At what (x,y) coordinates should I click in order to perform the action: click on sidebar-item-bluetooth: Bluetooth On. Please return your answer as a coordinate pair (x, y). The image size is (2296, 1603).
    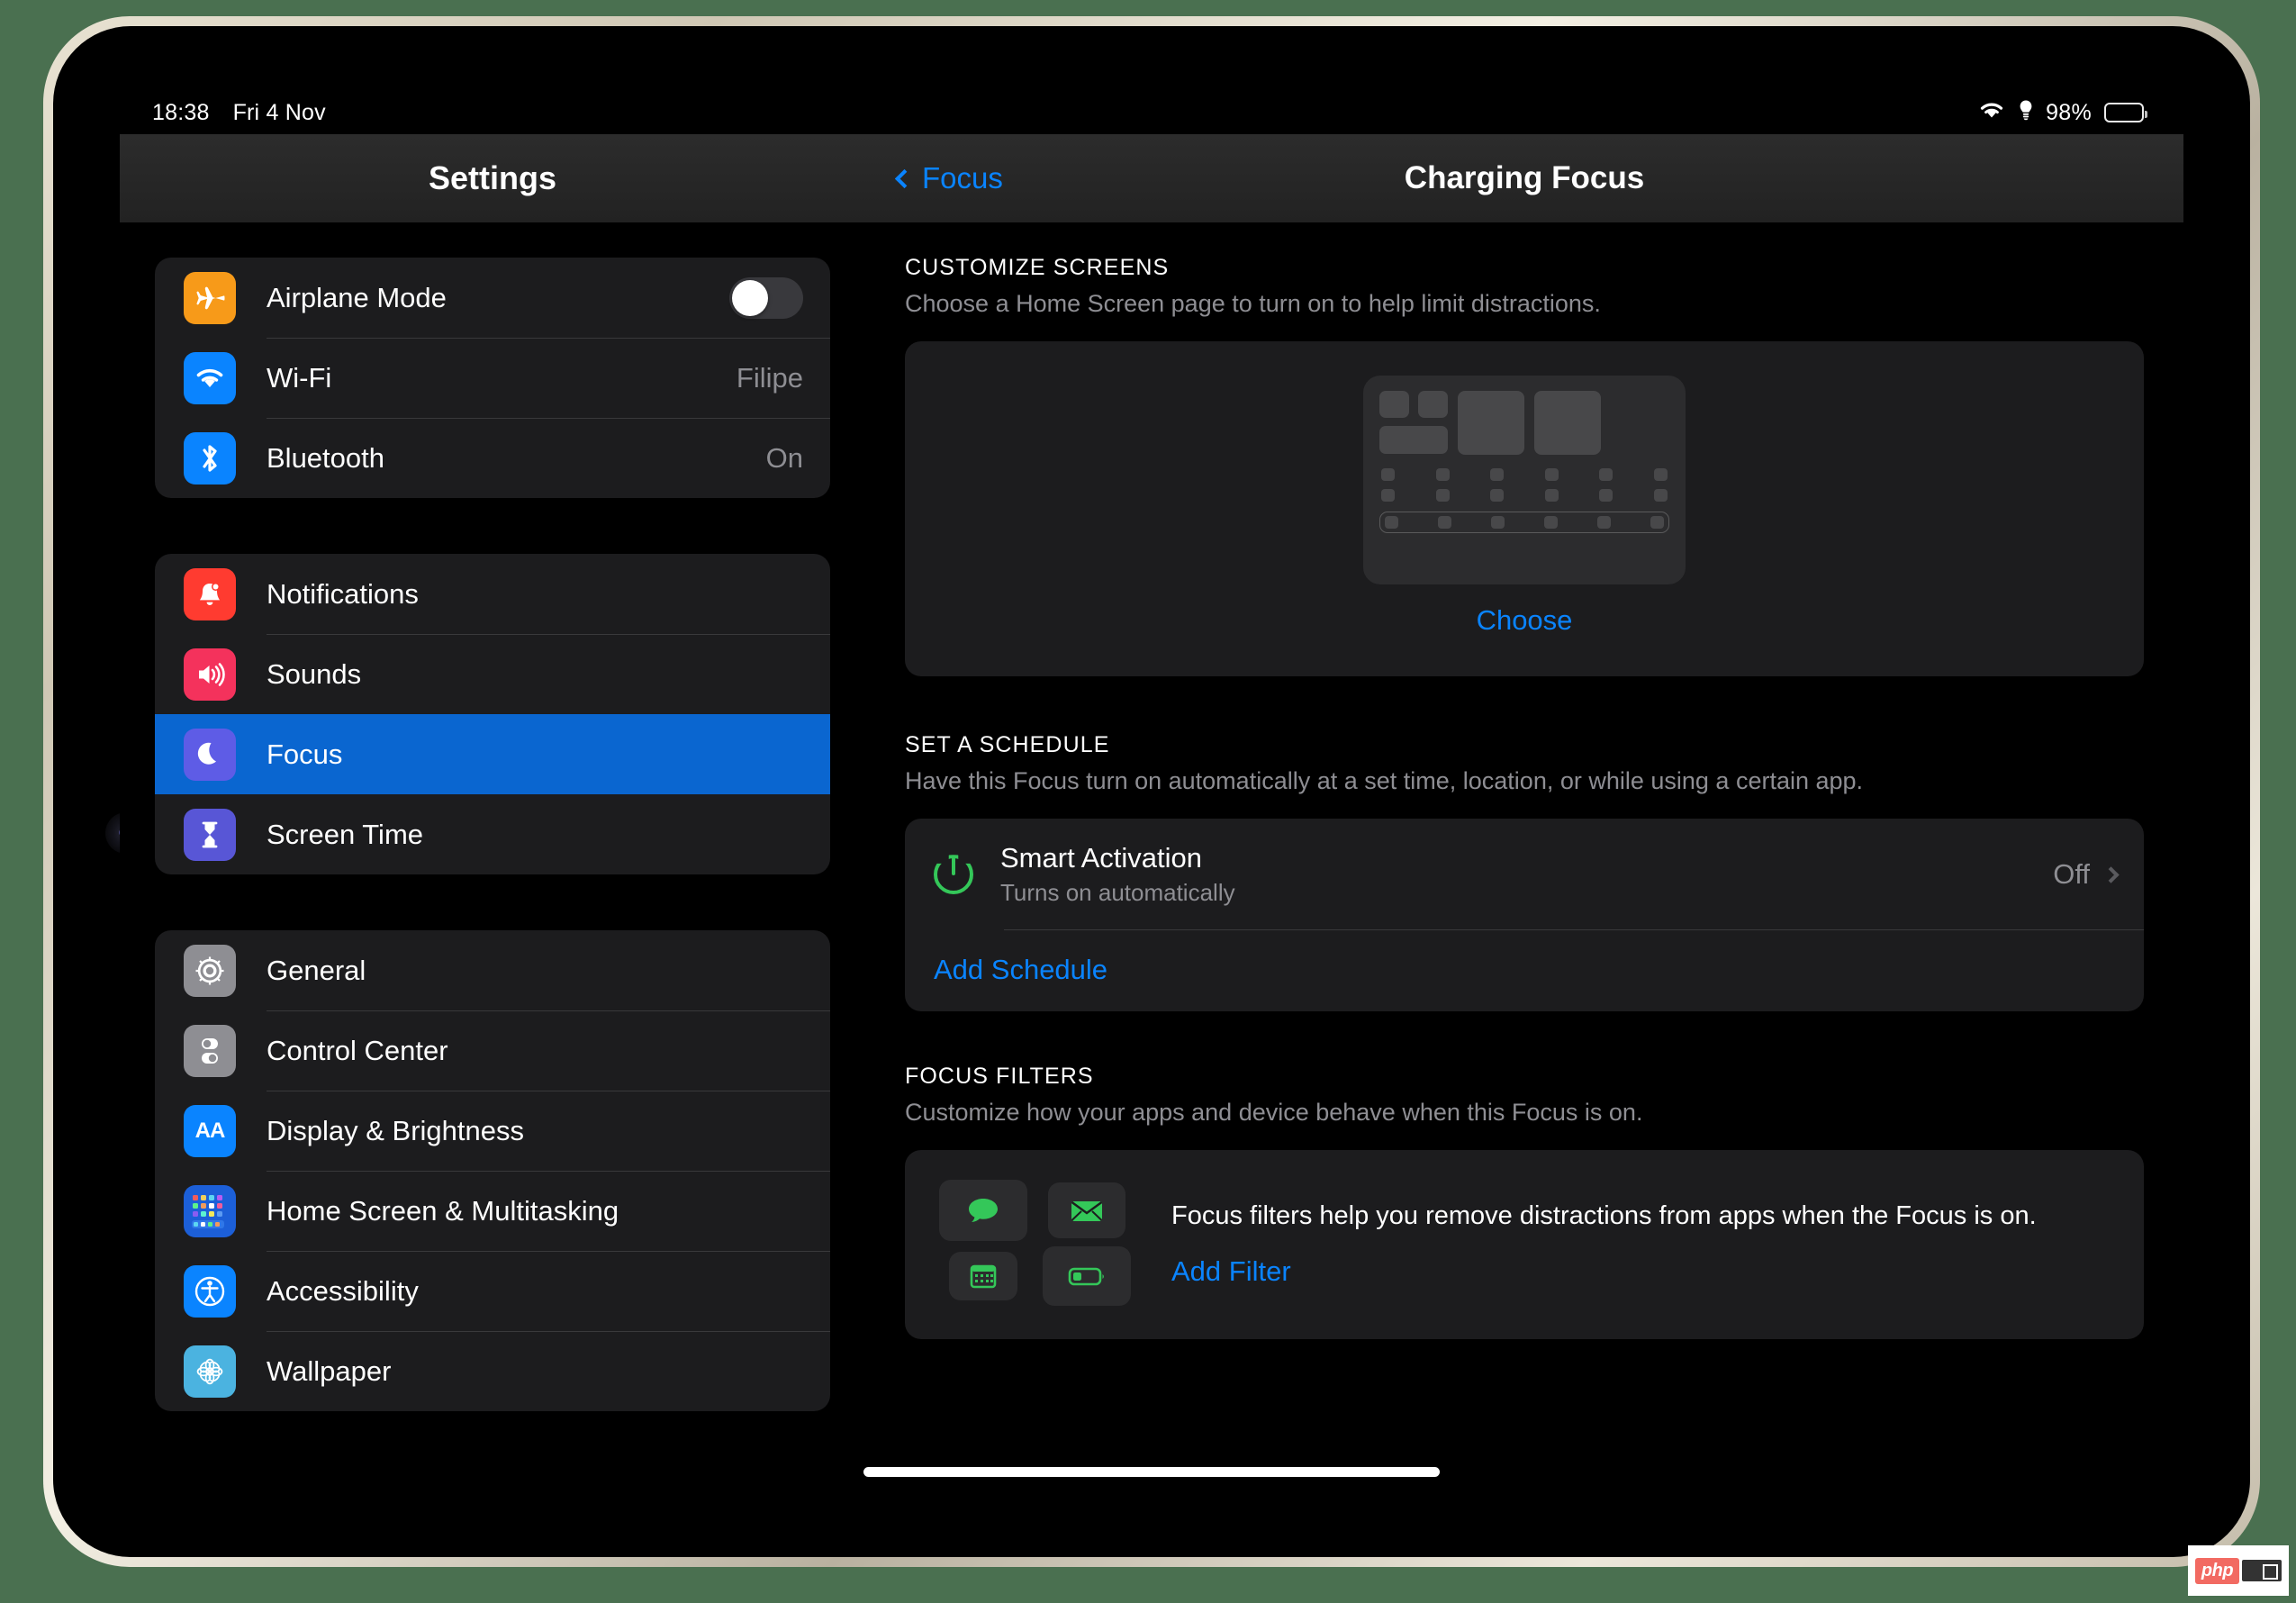
    Looking at the image, I should click on (492, 458).